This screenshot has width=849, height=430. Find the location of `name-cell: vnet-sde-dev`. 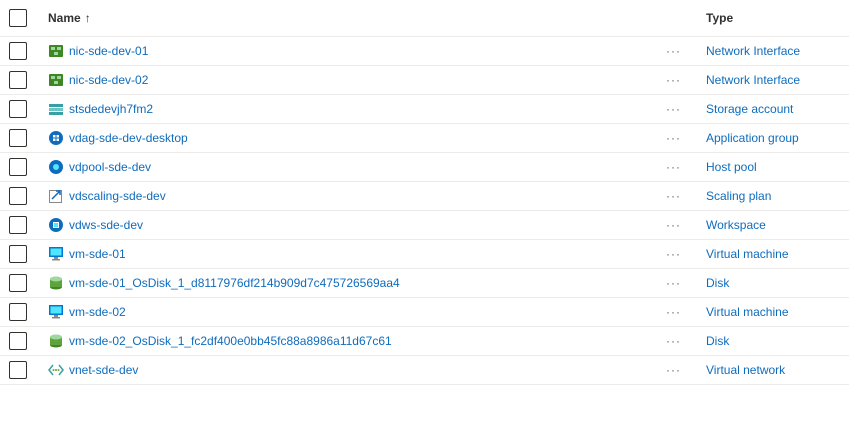

name-cell: vnet-sde-dev is located at coordinates (93, 370).